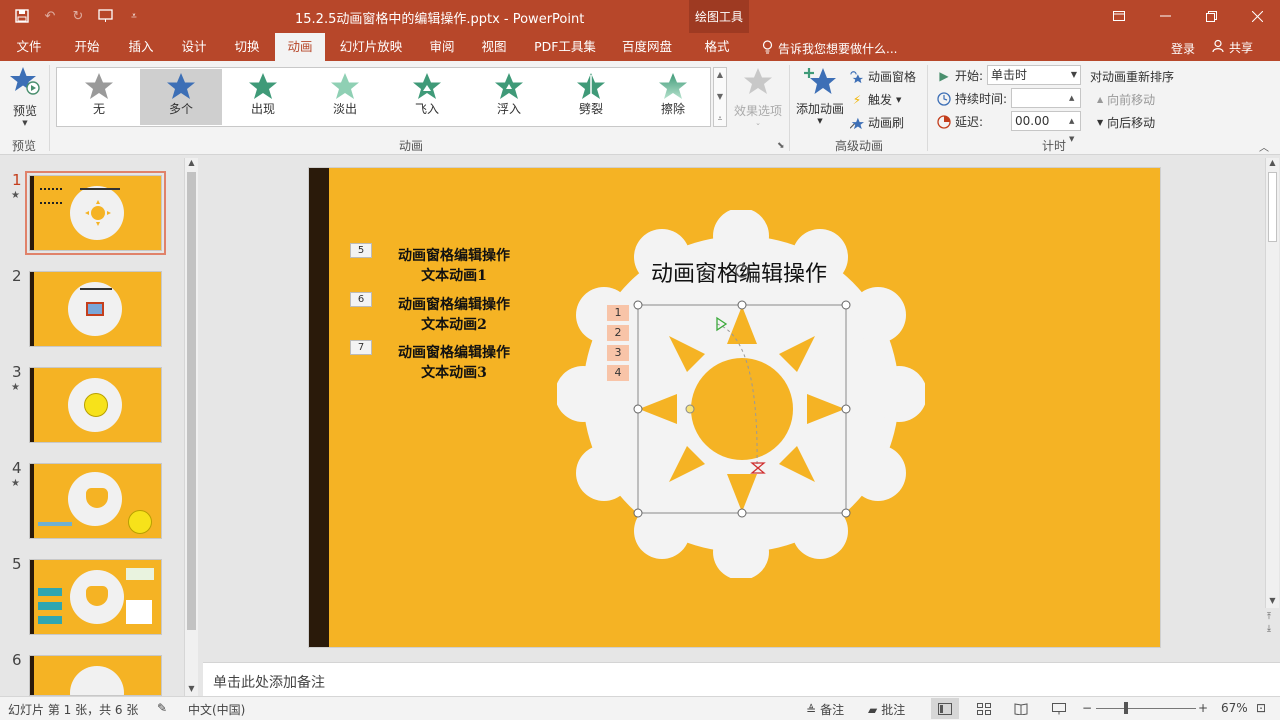  Describe the element at coordinates (1165, 16) in the screenshot. I see `minimize-icon` at that location.